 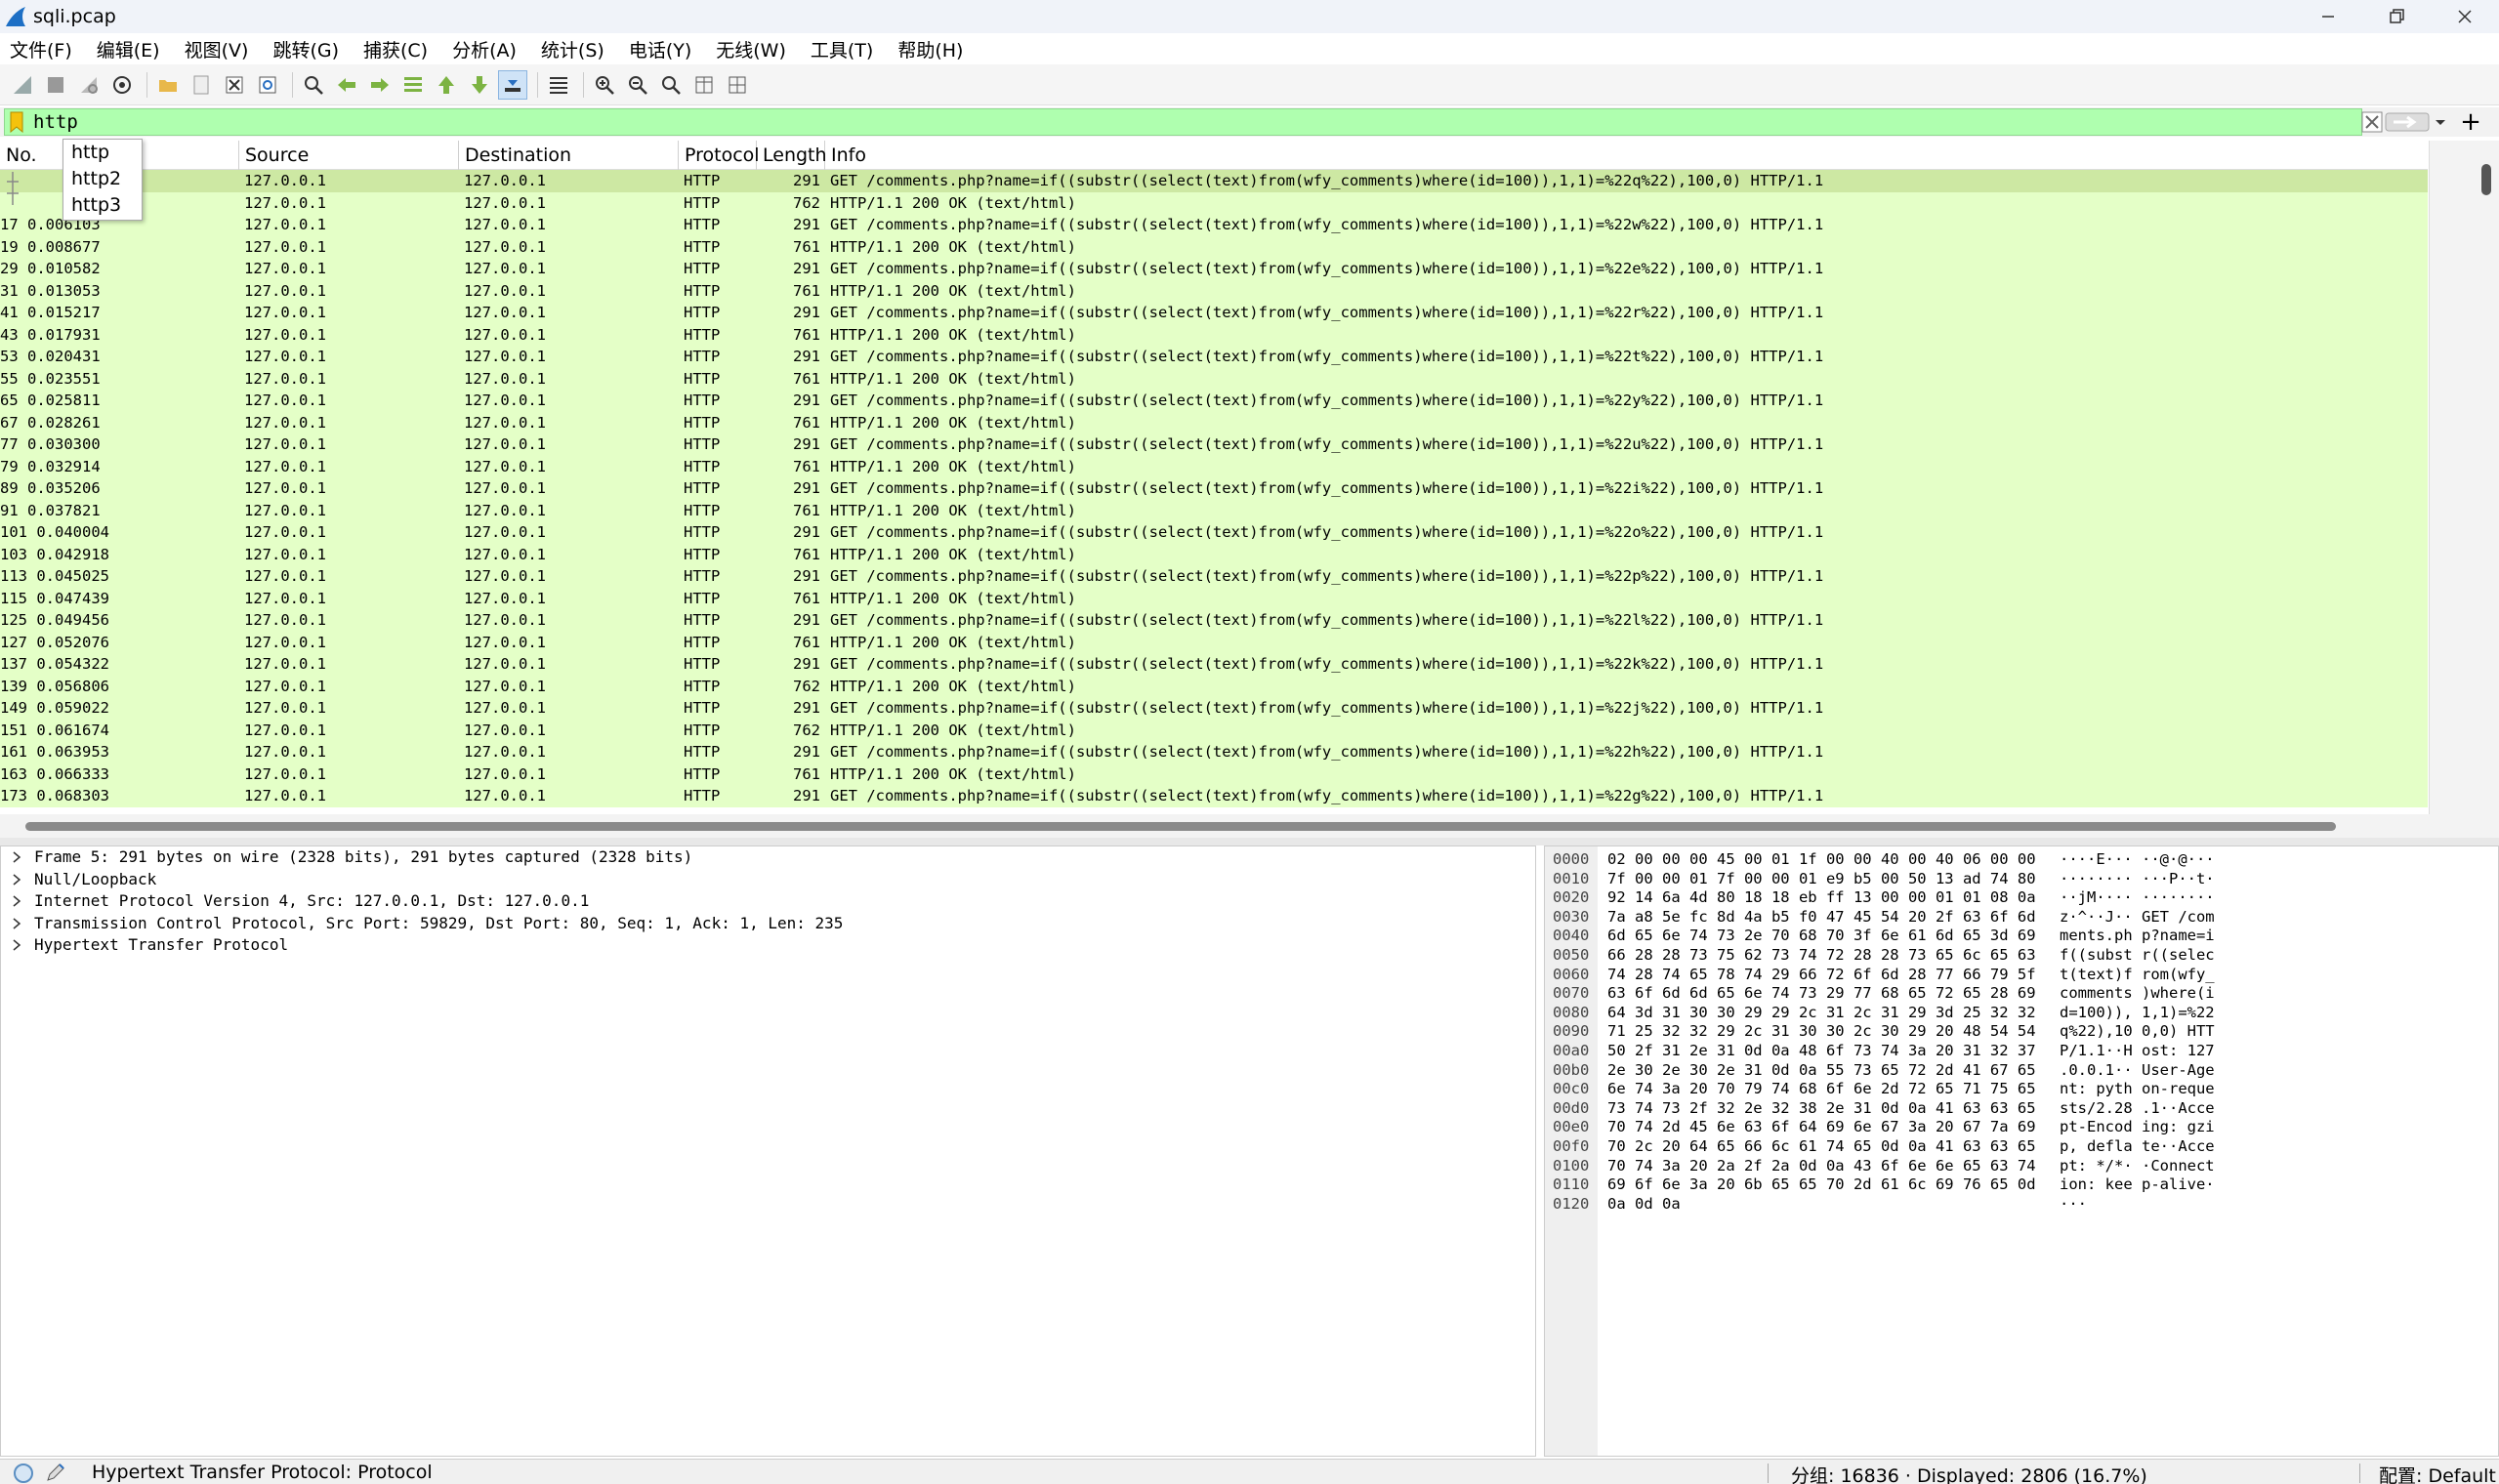 I want to click on column-info: Info, so click(x=1627, y=155).